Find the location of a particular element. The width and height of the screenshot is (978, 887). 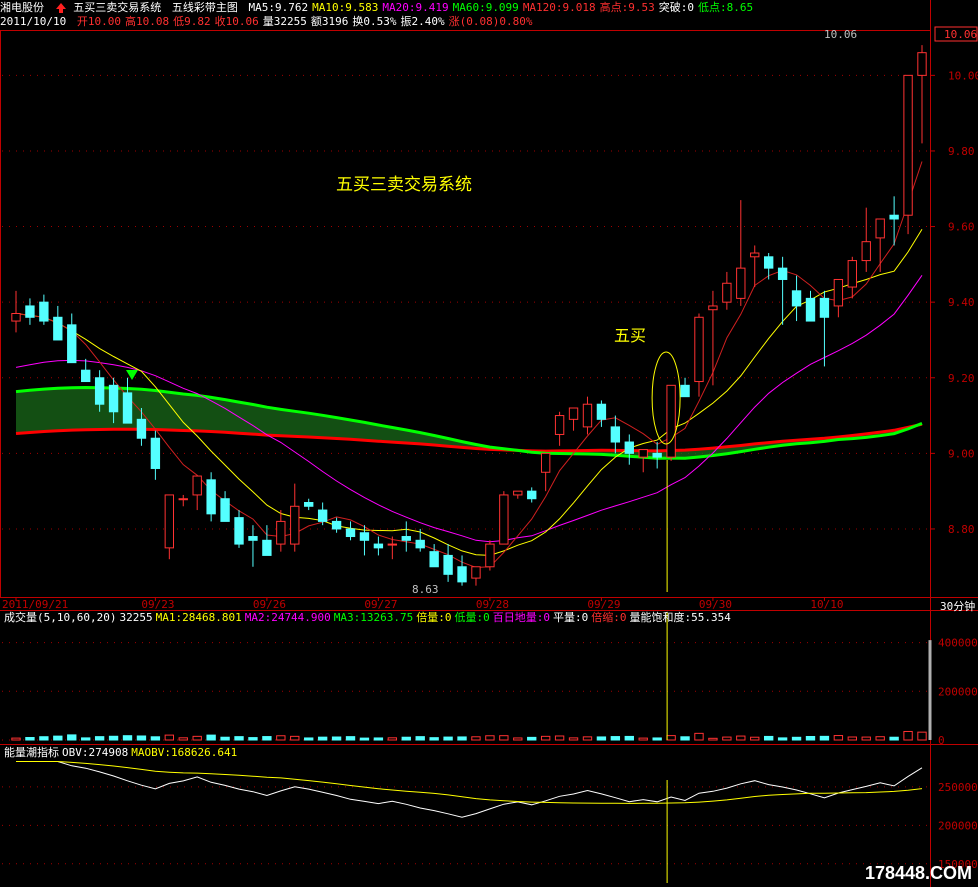

volume-value: 量32255 is located at coordinates (284, 21).